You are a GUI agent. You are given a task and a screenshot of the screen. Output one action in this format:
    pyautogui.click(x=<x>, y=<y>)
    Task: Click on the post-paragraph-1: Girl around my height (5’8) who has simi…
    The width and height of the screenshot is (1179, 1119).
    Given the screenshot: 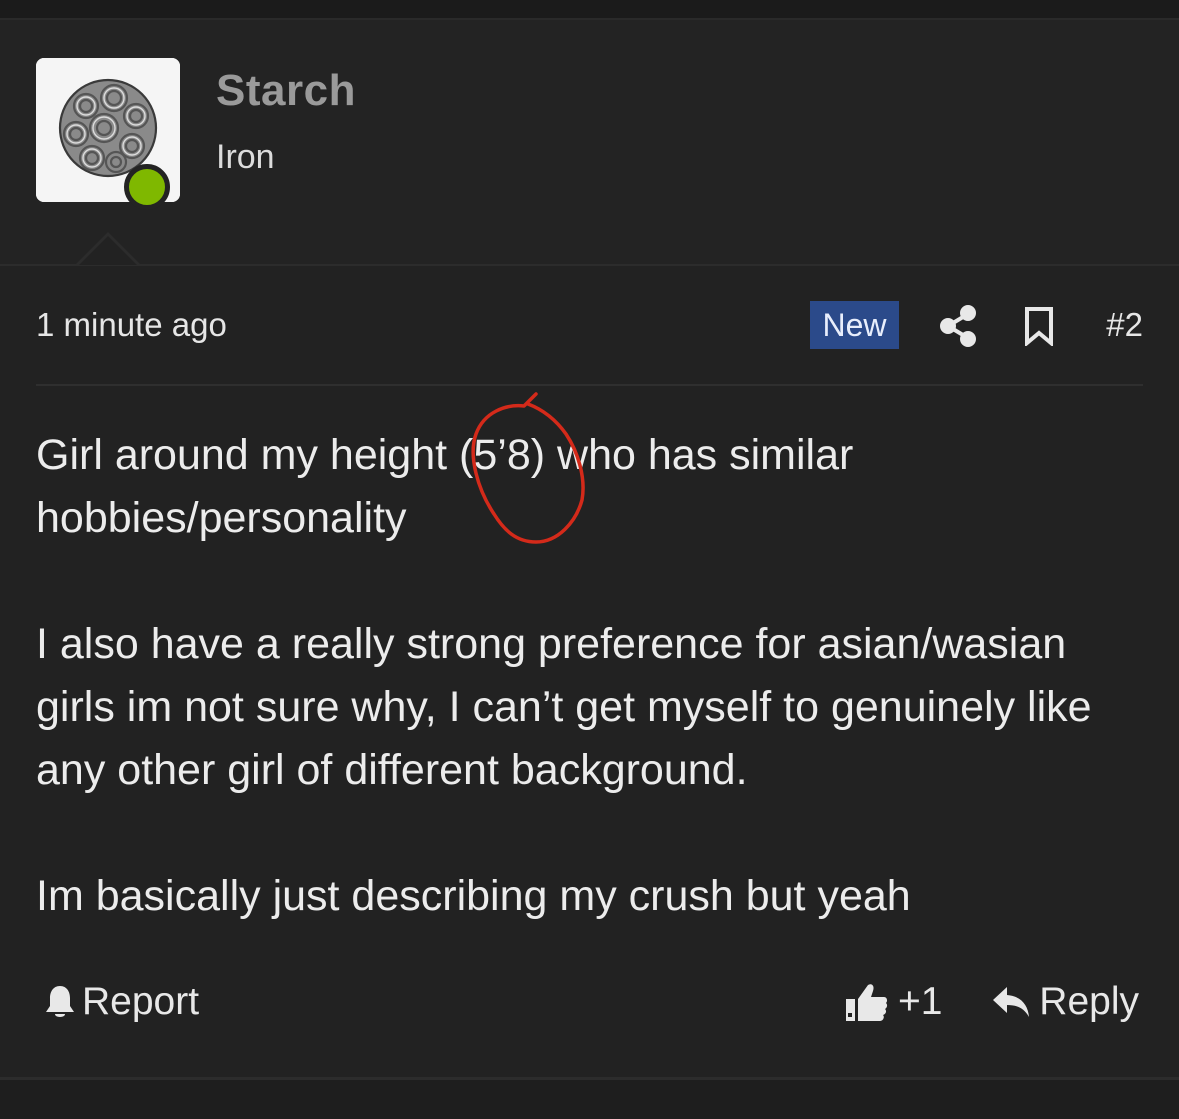 What is the action you would take?
    pyautogui.click(x=589, y=487)
    